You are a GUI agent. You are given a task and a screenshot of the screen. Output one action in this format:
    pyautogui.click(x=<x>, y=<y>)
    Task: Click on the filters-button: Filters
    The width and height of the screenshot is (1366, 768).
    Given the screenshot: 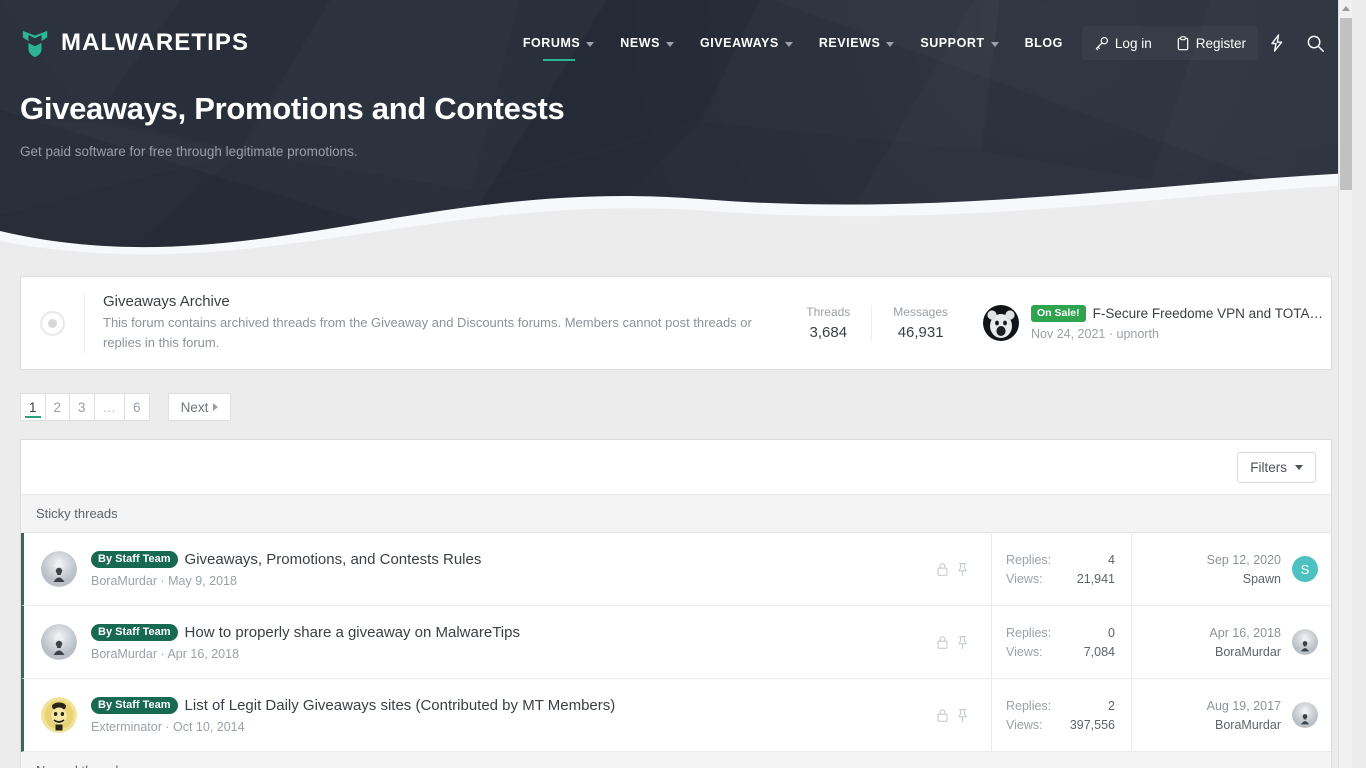 What is the action you would take?
    pyautogui.click(x=1276, y=467)
    